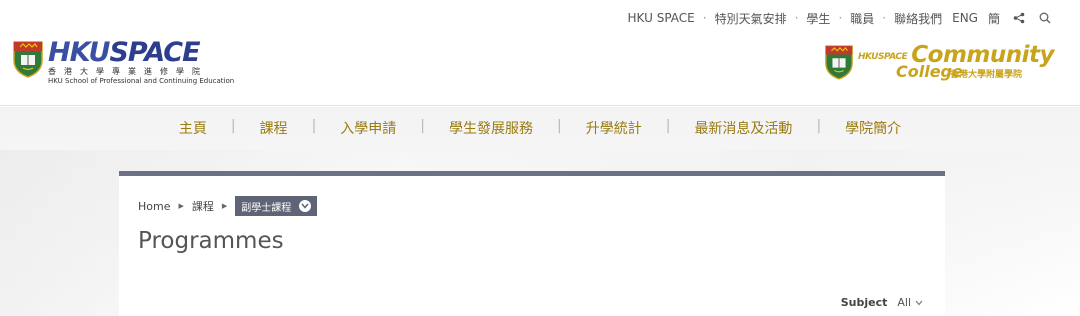 This screenshot has width=1080, height=316. What do you see at coordinates (154, 206) in the screenshot?
I see `breadcrumb-home: Home` at bounding box center [154, 206].